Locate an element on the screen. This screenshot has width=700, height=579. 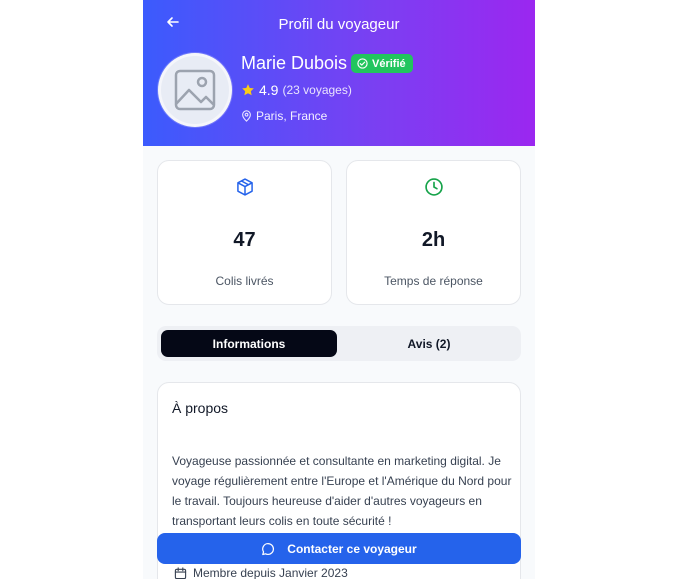
avatar is located at coordinates (195, 90).